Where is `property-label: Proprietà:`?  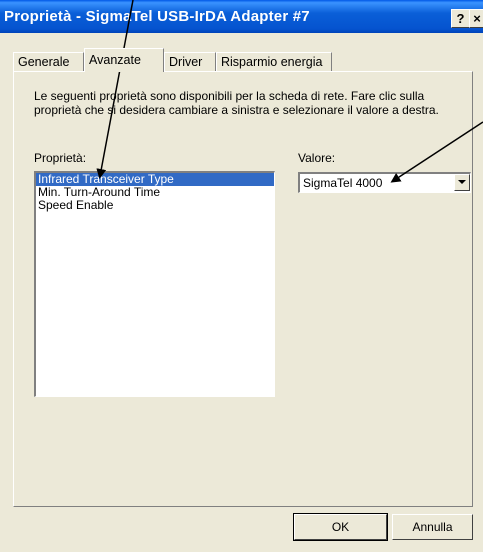
property-label: Proprietà: is located at coordinates (60, 158).